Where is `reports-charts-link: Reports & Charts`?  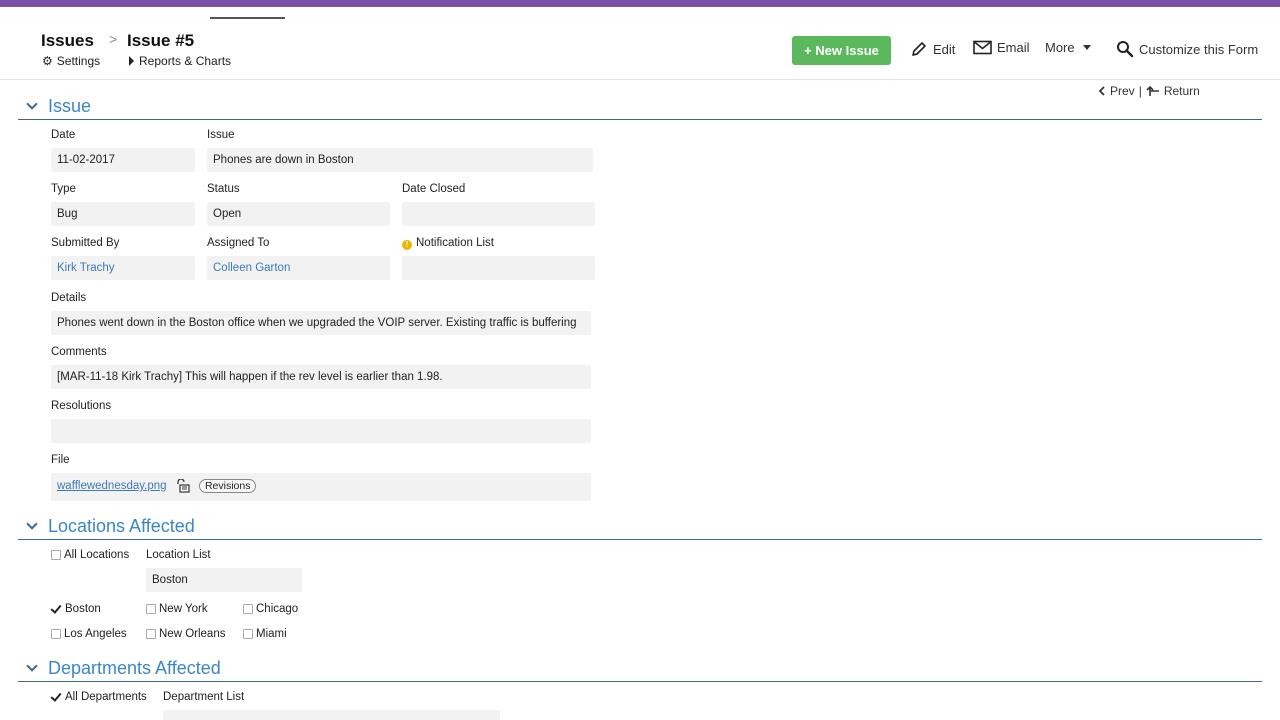
reports-charts-link: Reports & Charts is located at coordinates (180, 61).